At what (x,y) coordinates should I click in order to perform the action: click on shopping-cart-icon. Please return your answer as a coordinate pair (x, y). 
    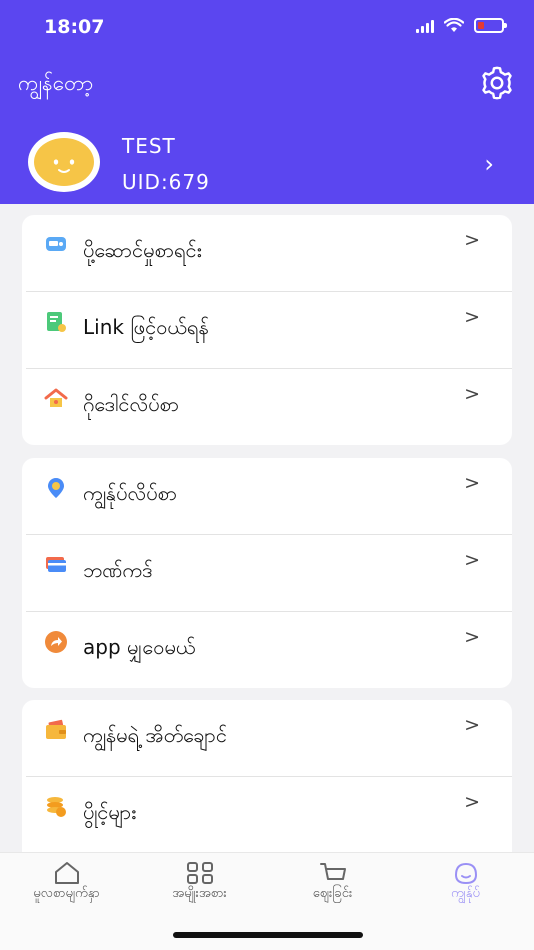
    Looking at the image, I should click on (332, 871).